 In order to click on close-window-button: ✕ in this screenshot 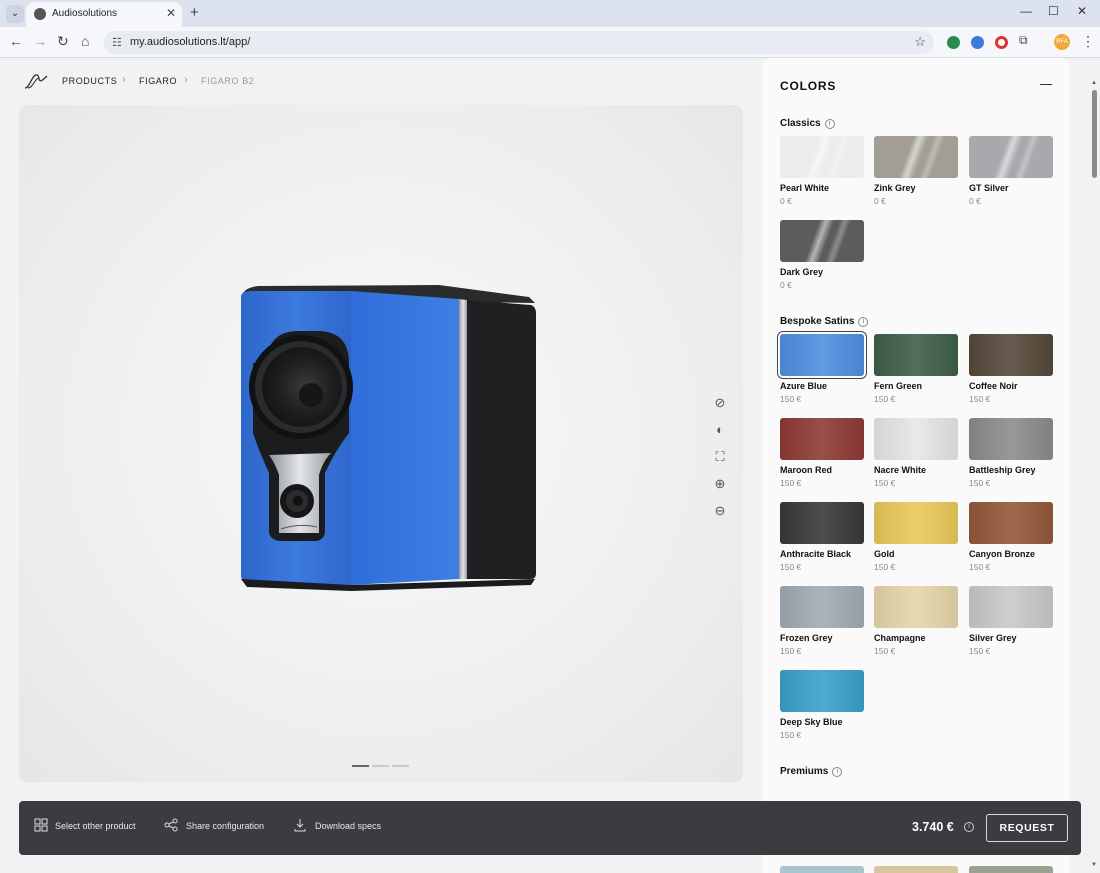, I will do `click(1082, 11)`.